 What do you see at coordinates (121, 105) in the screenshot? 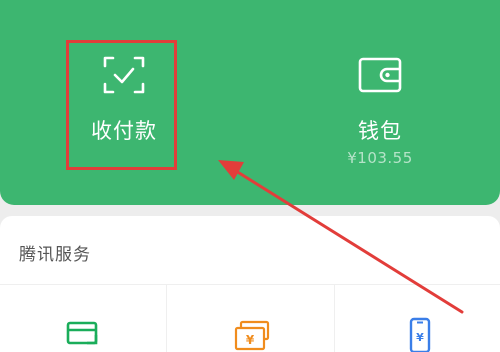
I see `highlight-box` at bounding box center [121, 105].